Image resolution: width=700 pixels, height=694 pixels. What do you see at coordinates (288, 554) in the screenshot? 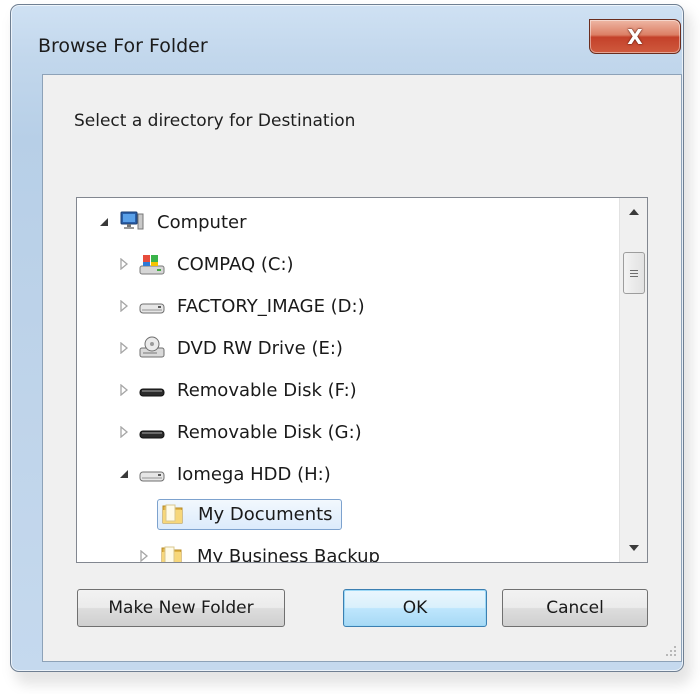
I see `tree-item-label: My Business Backup` at bounding box center [288, 554].